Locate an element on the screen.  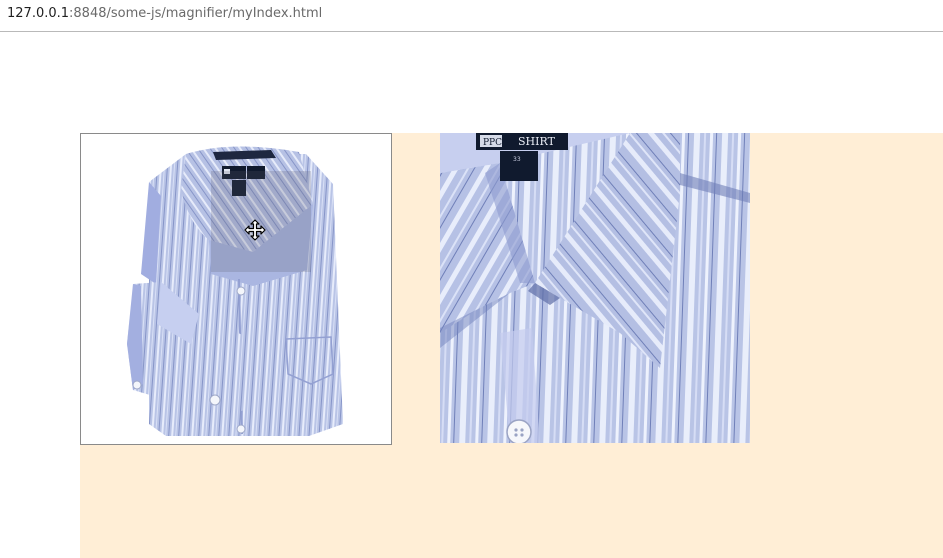
url-path: :8848/some-js/magnifier/myIndex.html is located at coordinates (196, 13).